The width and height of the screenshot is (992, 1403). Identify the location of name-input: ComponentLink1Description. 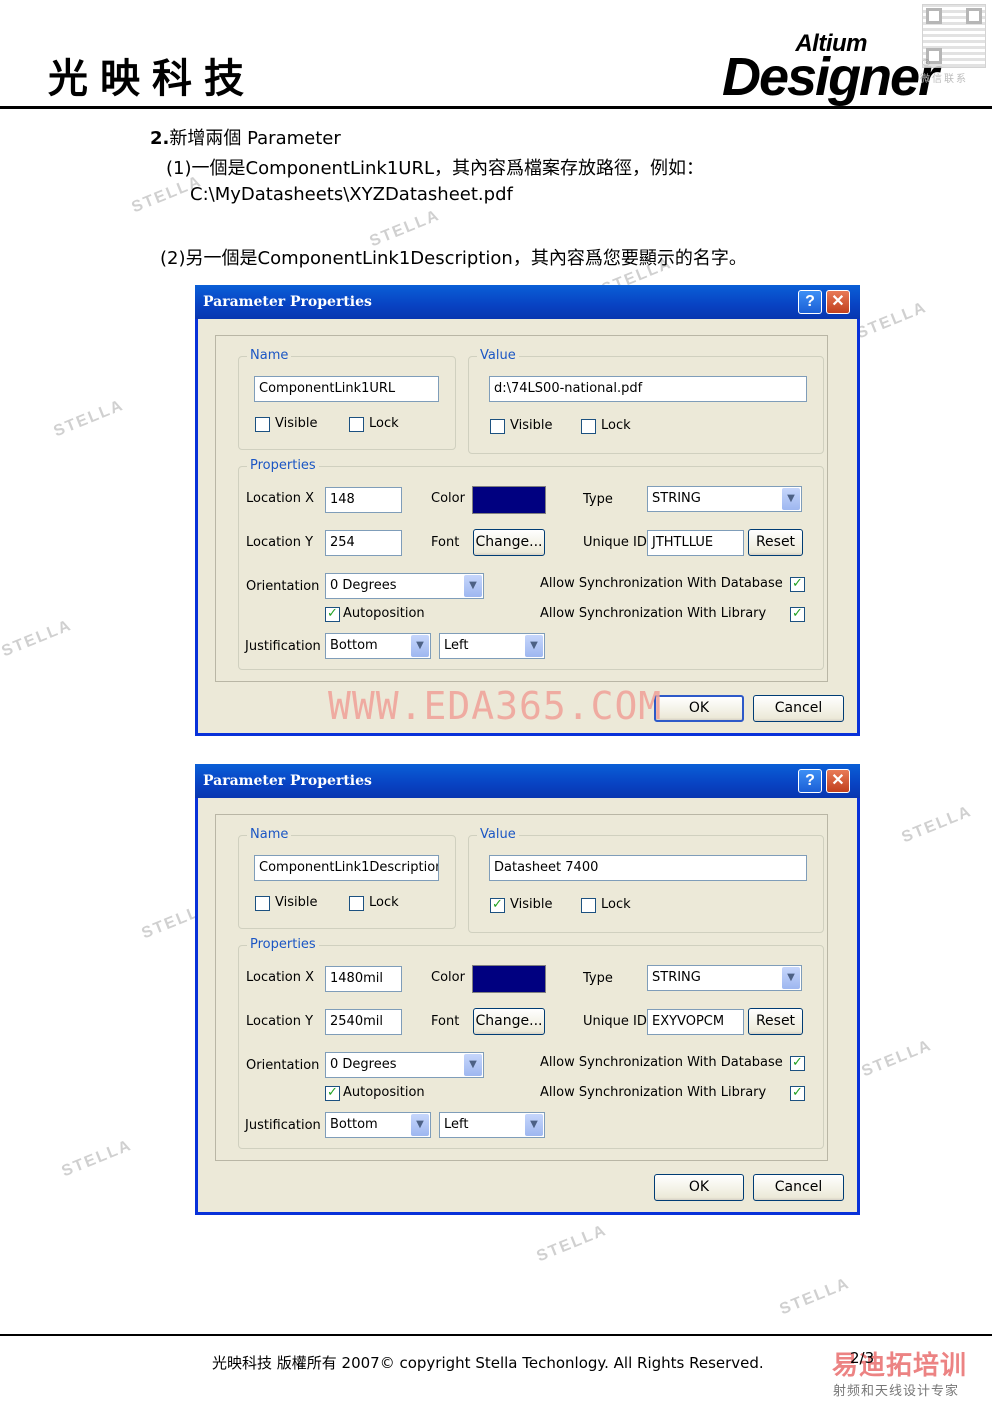
(346, 868).